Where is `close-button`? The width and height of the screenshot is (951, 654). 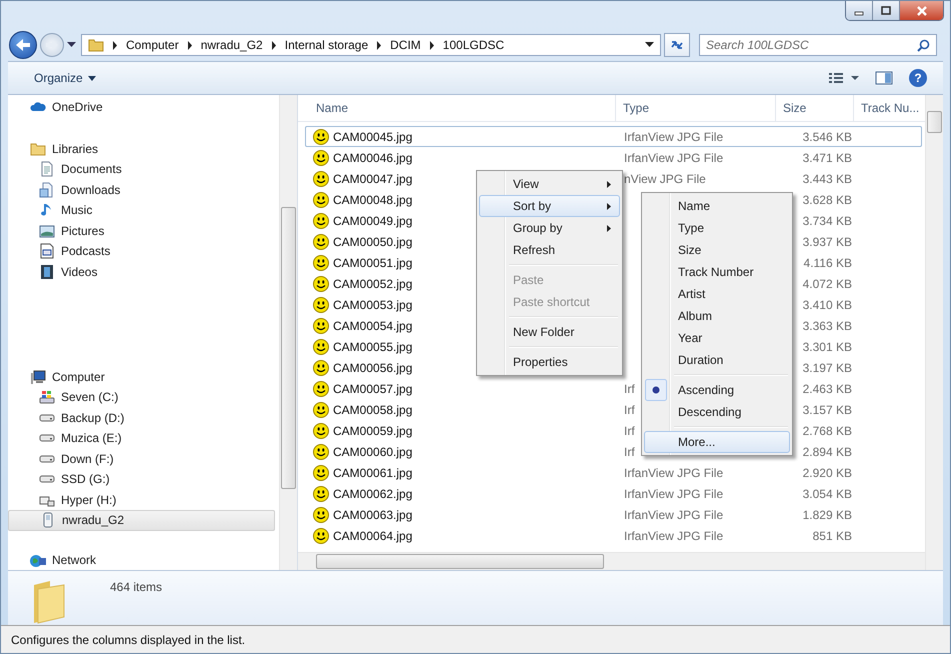
close-button is located at coordinates (921, 10).